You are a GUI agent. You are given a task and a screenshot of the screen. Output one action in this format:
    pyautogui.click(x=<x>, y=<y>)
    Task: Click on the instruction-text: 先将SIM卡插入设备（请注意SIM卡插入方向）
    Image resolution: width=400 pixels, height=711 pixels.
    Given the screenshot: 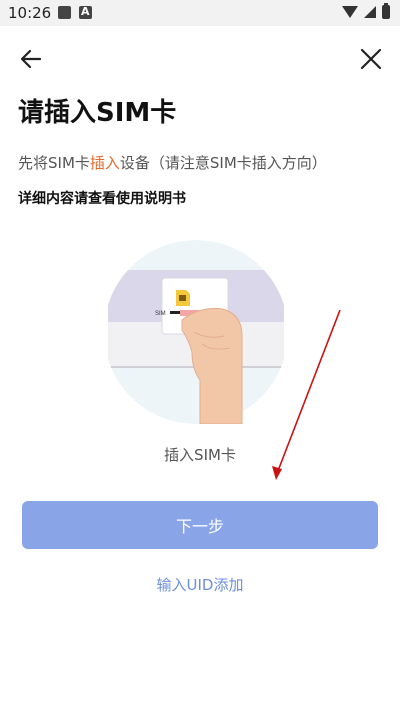 What is the action you would take?
    pyautogui.click(x=172, y=162)
    